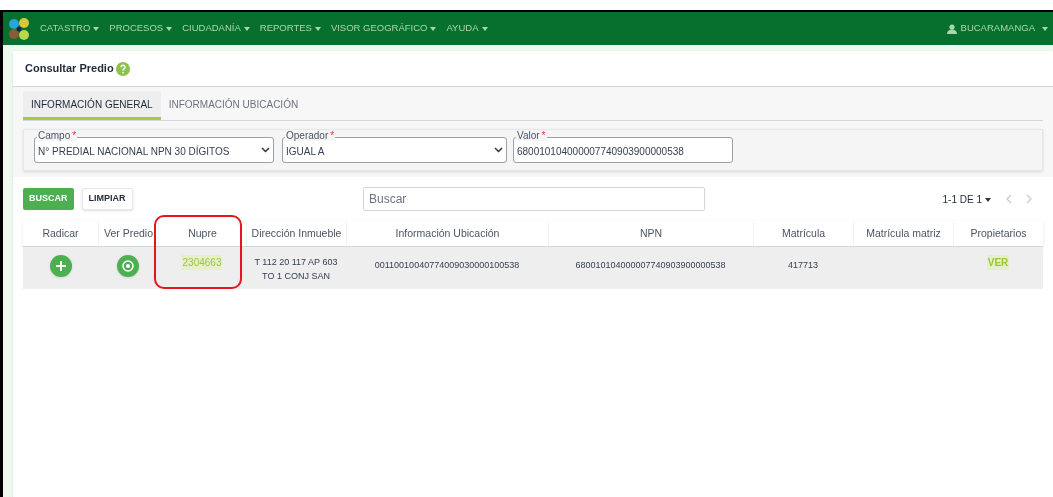 The height and width of the screenshot is (497, 1053). I want to click on column-header: NPN, so click(650, 233).